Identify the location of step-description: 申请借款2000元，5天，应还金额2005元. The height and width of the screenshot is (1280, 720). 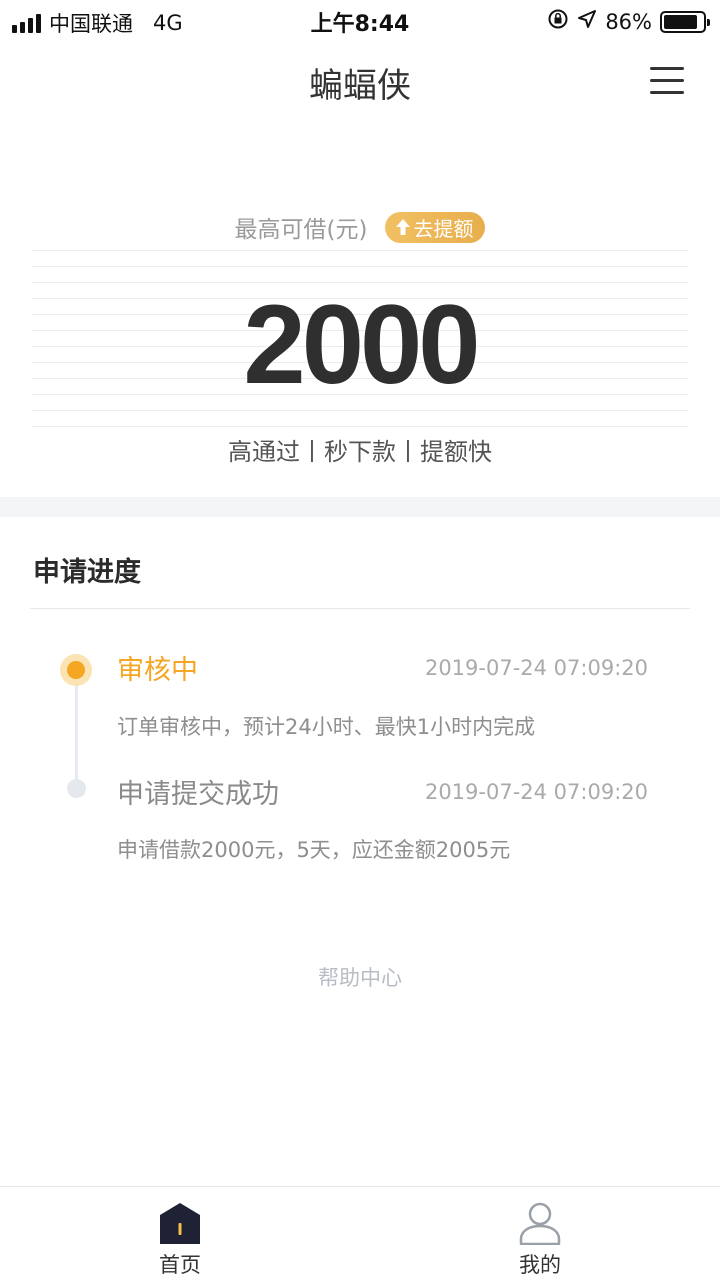
(314, 850).